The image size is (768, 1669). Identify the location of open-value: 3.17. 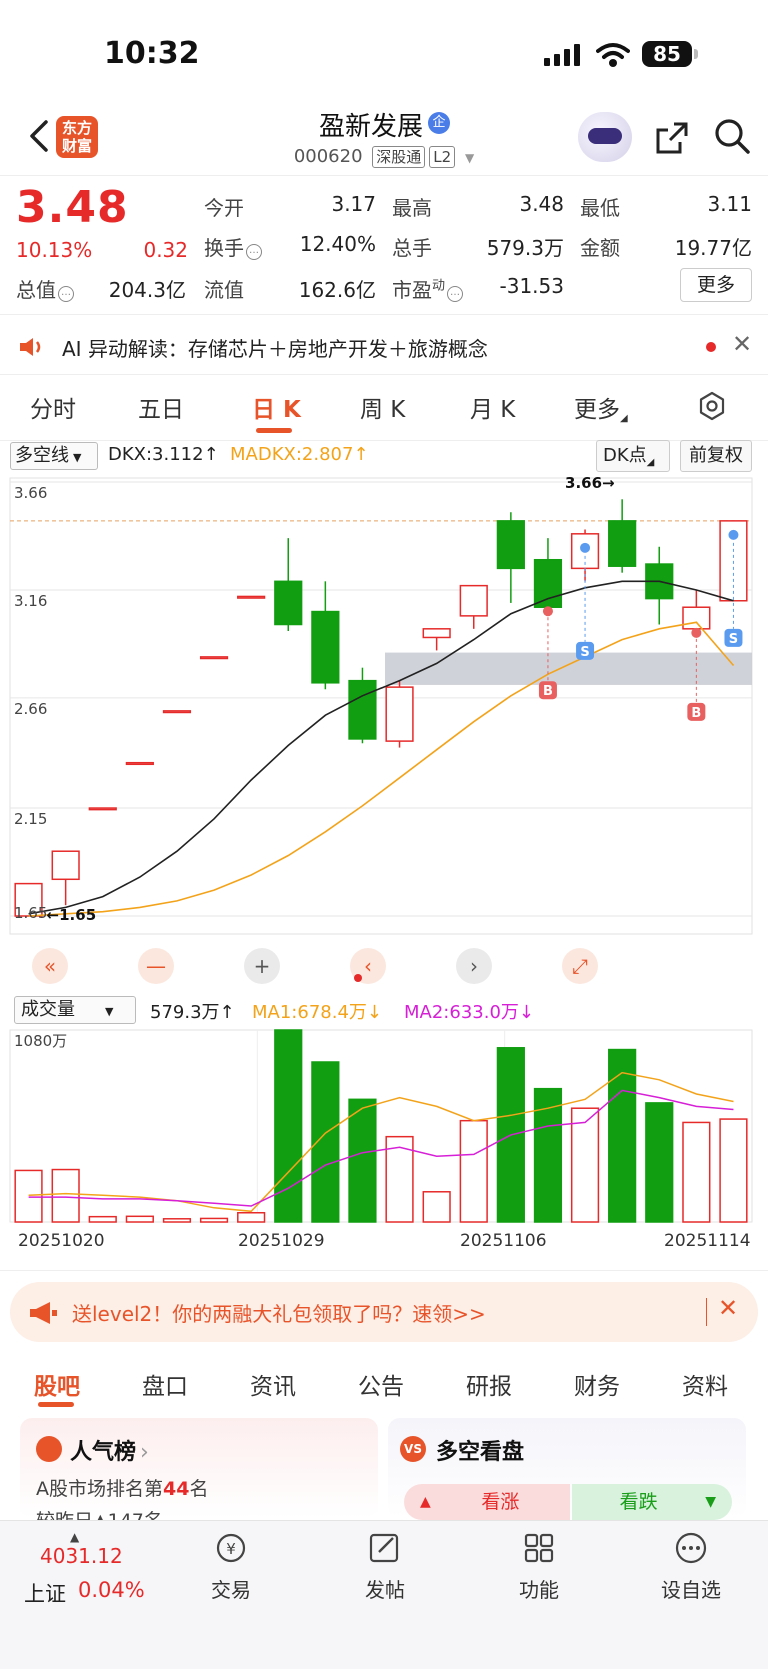
(353, 204).